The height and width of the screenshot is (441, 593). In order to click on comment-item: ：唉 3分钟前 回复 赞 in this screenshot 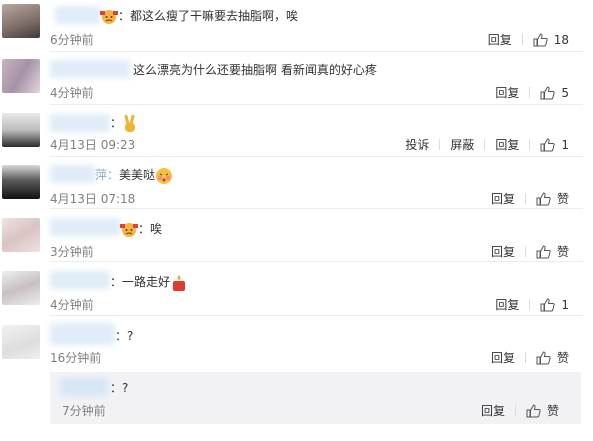, I will do `click(296, 235)`.